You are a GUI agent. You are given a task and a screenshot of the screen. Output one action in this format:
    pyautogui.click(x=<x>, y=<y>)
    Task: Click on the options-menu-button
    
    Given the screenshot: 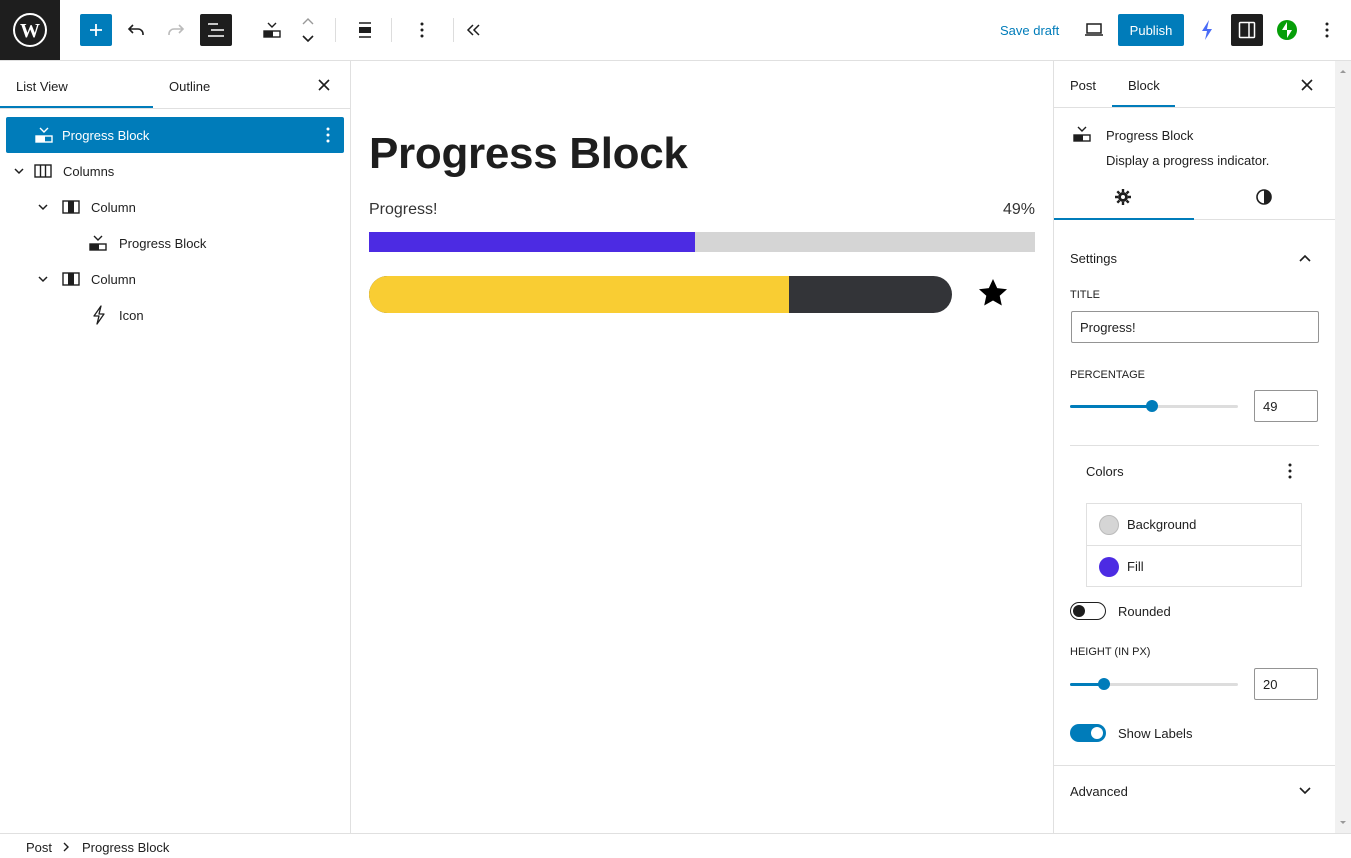 What is the action you would take?
    pyautogui.click(x=1327, y=30)
    